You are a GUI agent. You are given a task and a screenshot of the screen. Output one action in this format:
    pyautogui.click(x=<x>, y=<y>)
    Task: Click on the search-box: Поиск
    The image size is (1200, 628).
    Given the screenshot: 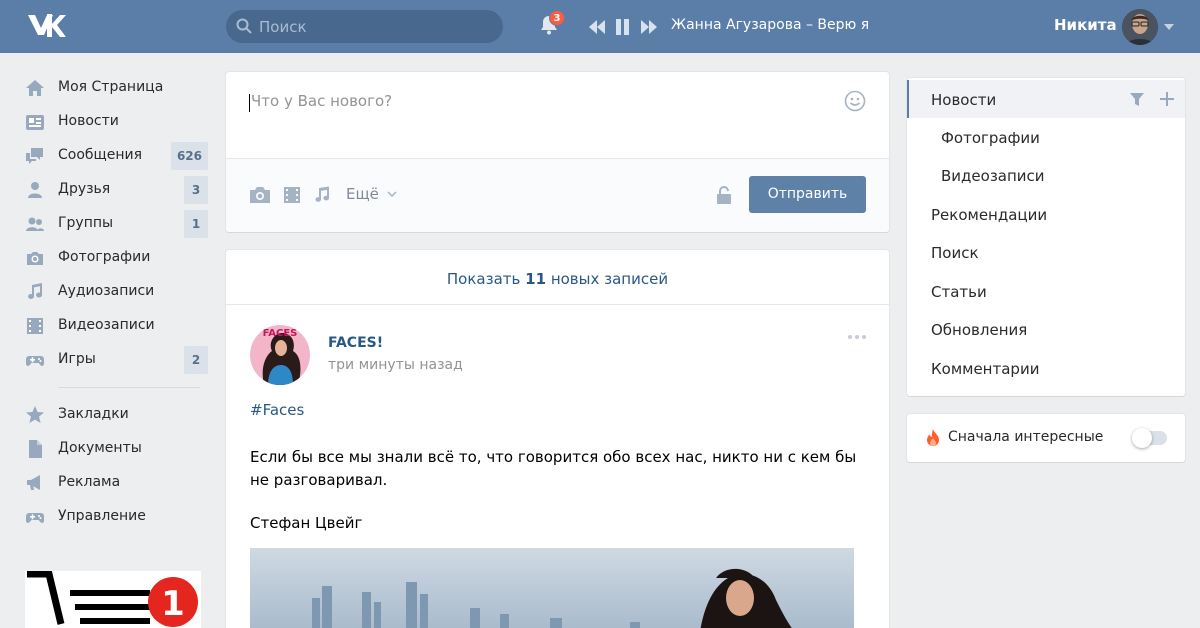 What is the action you would take?
    pyautogui.click(x=364, y=26)
    